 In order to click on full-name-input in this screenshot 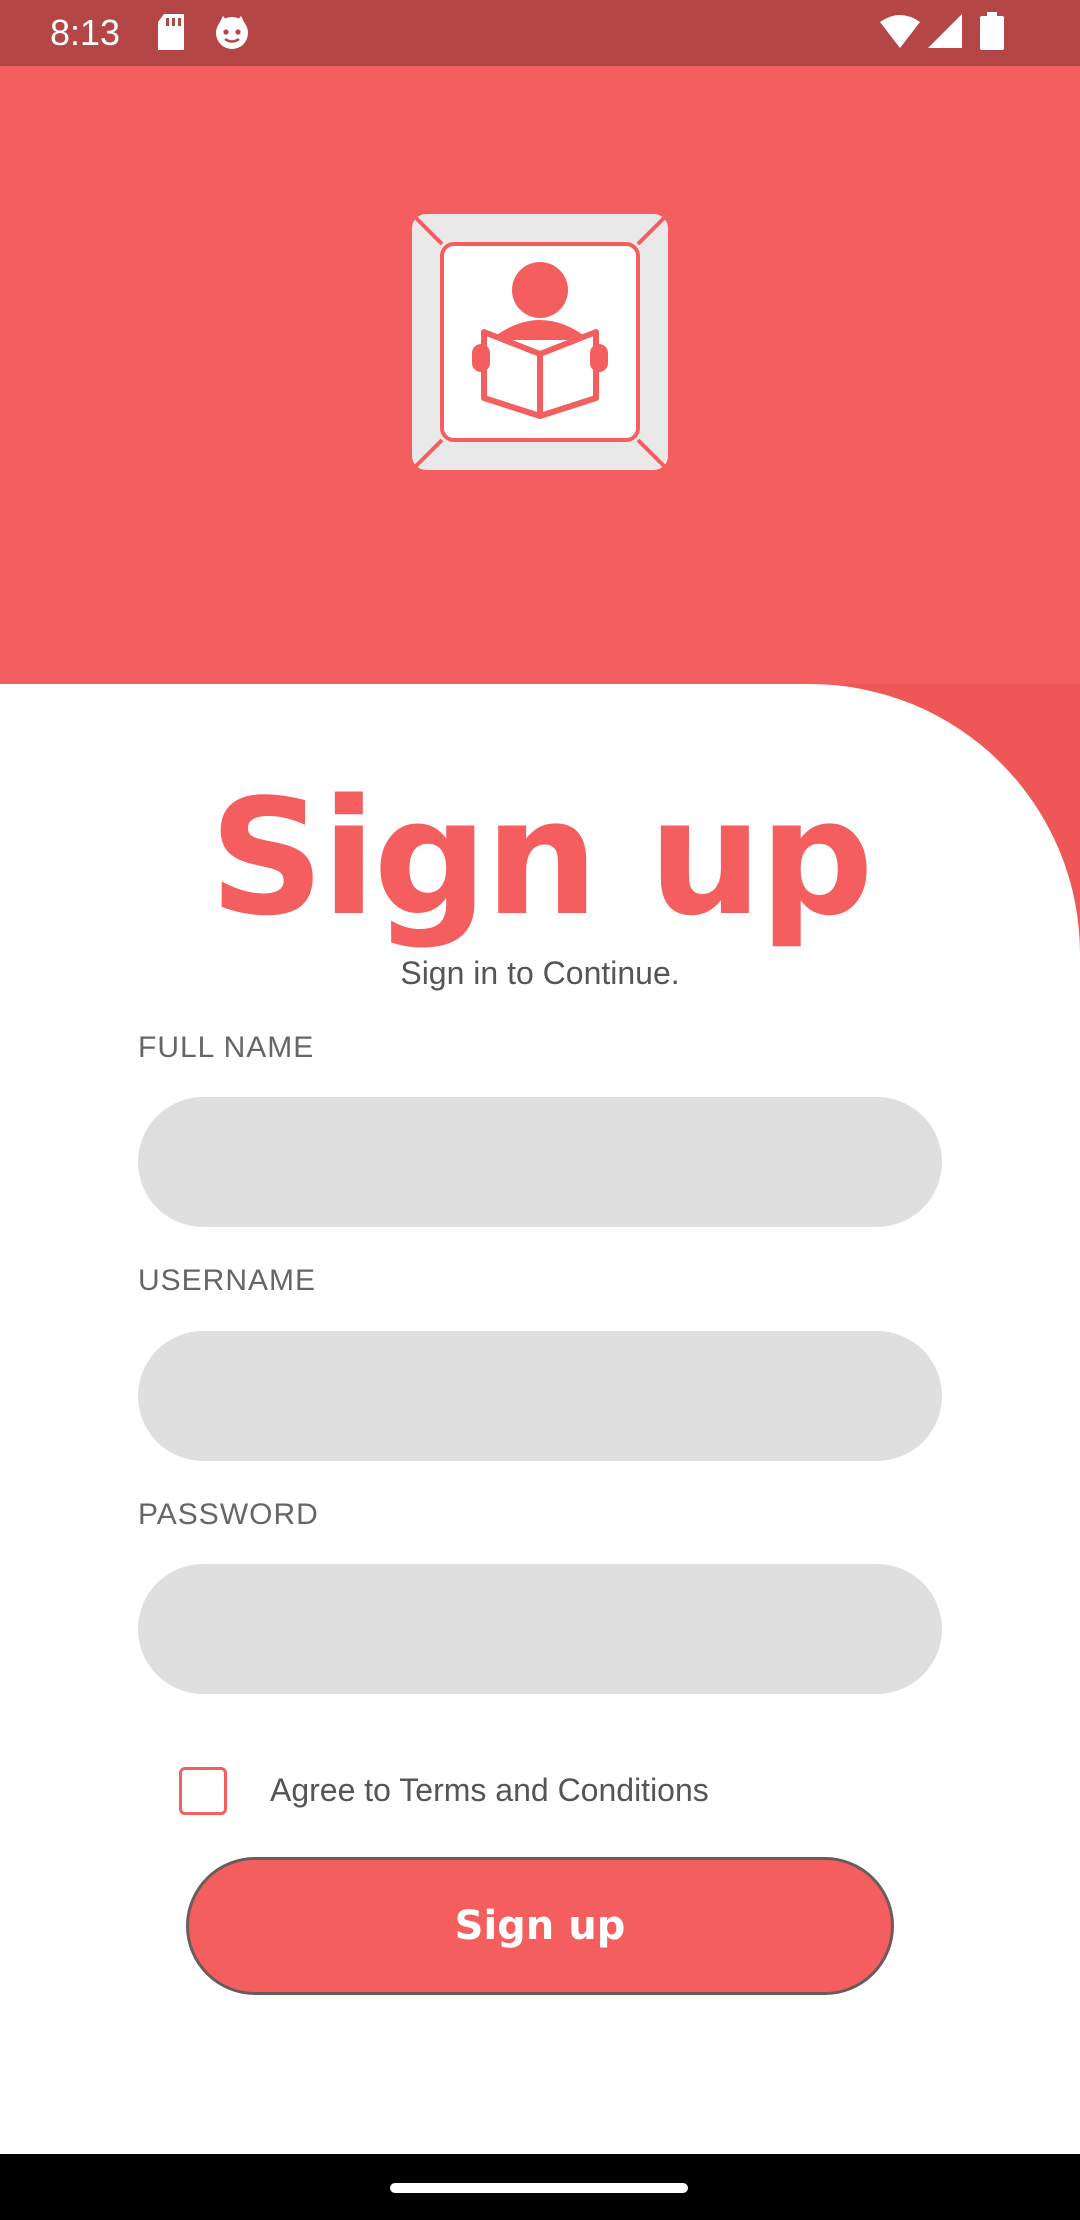, I will do `click(540, 1162)`.